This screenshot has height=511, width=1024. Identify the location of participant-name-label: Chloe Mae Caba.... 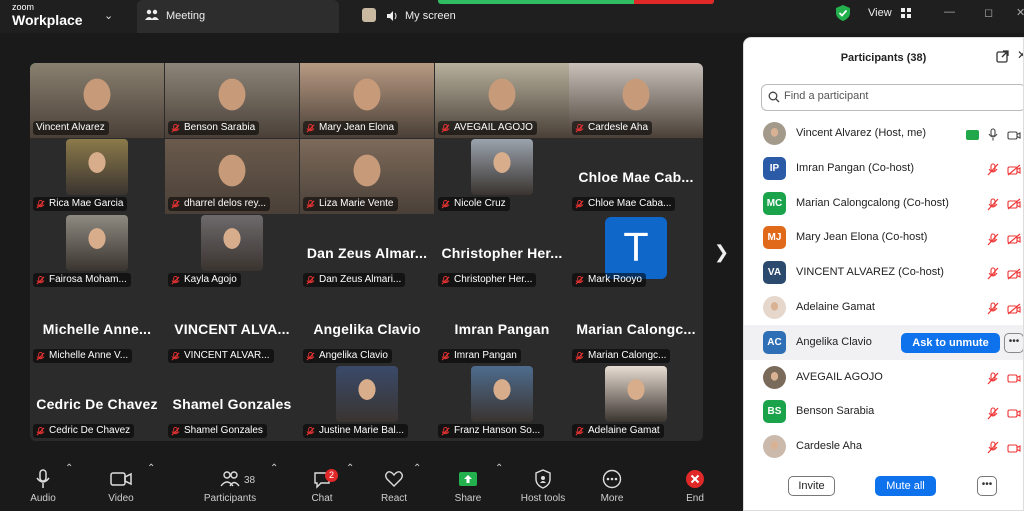
(624, 204).